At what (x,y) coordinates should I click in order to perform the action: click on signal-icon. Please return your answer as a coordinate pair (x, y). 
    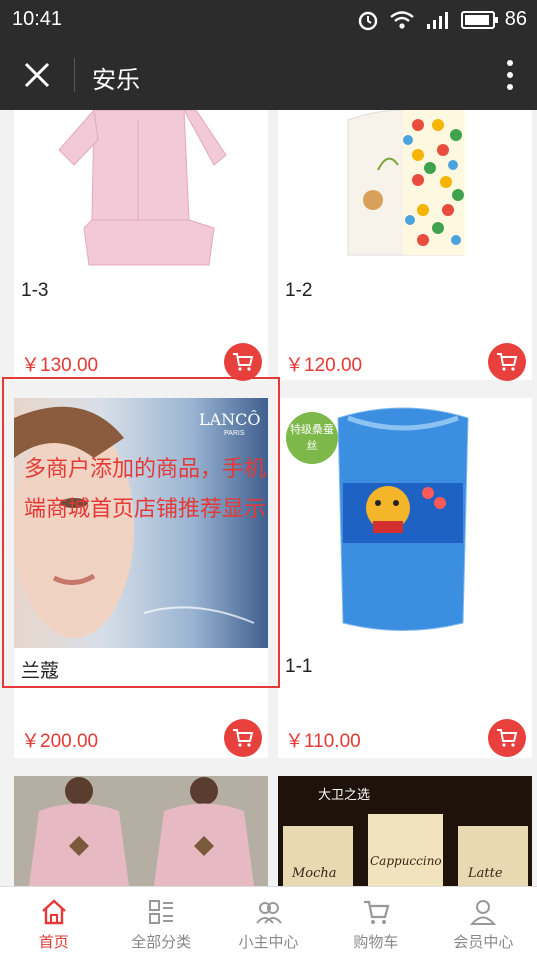
    Looking at the image, I should click on (437, 20).